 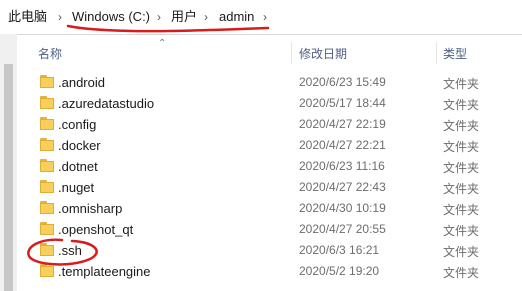 I want to click on item-date: 2020/6/3 16:21, so click(x=339, y=250).